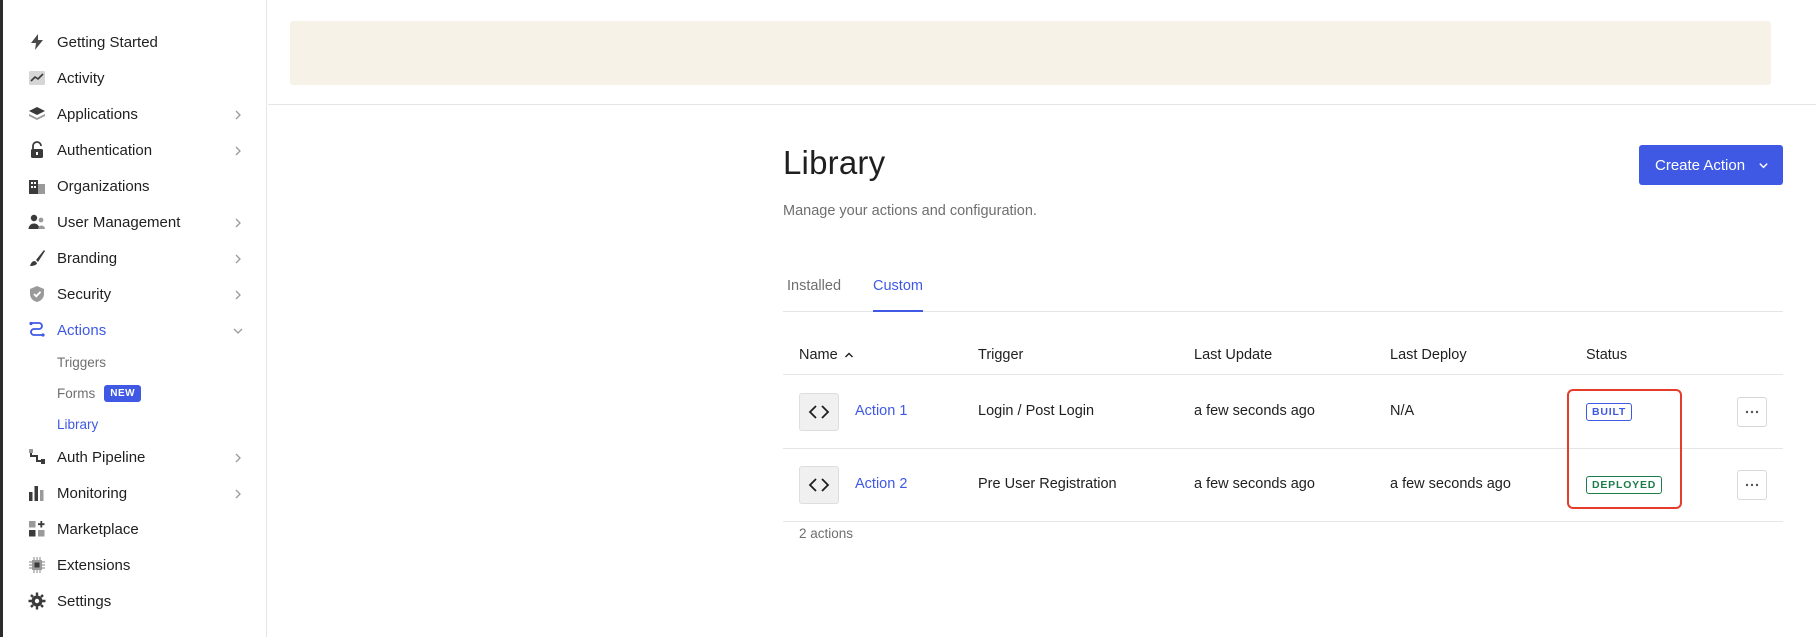 This screenshot has width=1816, height=637. I want to click on sidebar-item-security: Security, so click(135, 294).